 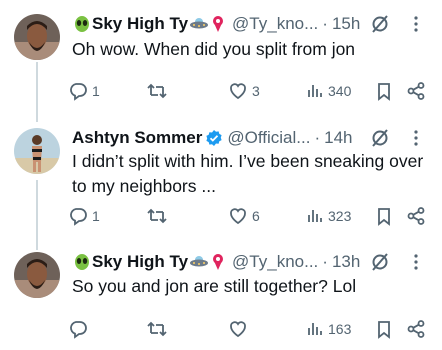 I want to click on timestamp: 13h, so click(x=346, y=262).